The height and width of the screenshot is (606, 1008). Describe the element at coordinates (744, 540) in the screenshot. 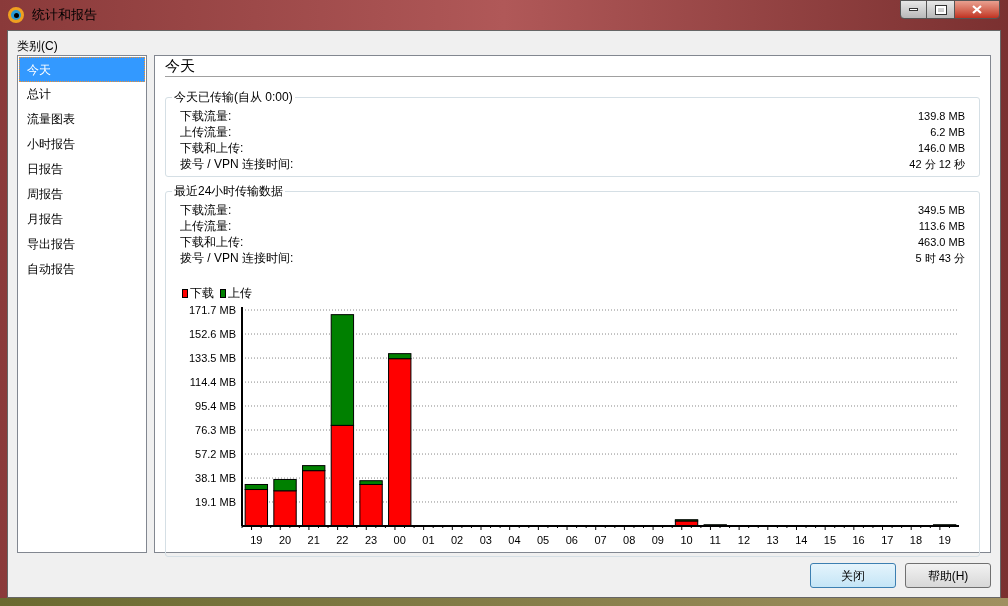

I see `x-tick-label: 12` at that location.